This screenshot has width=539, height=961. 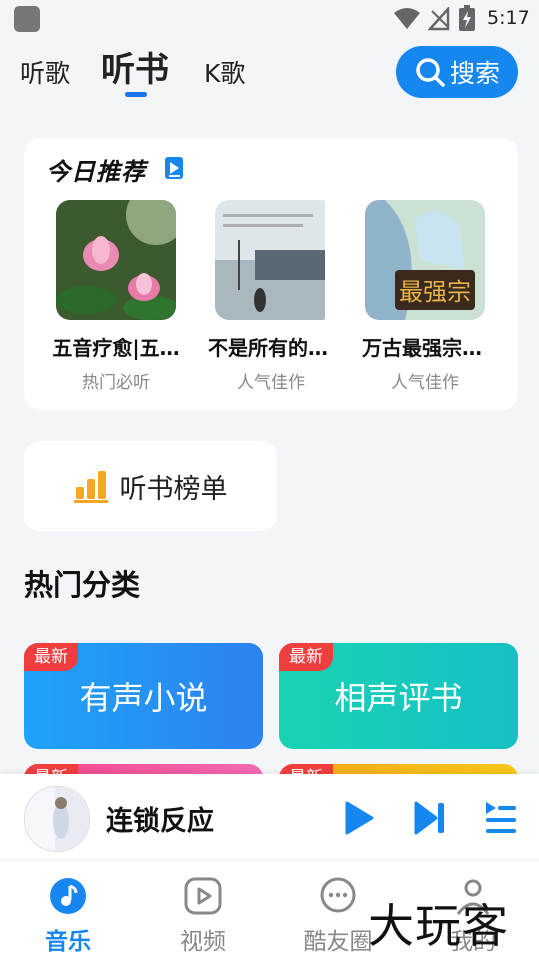 What do you see at coordinates (359, 818) in the screenshot?
I see `play-icon` at bounding box center [359, 818].